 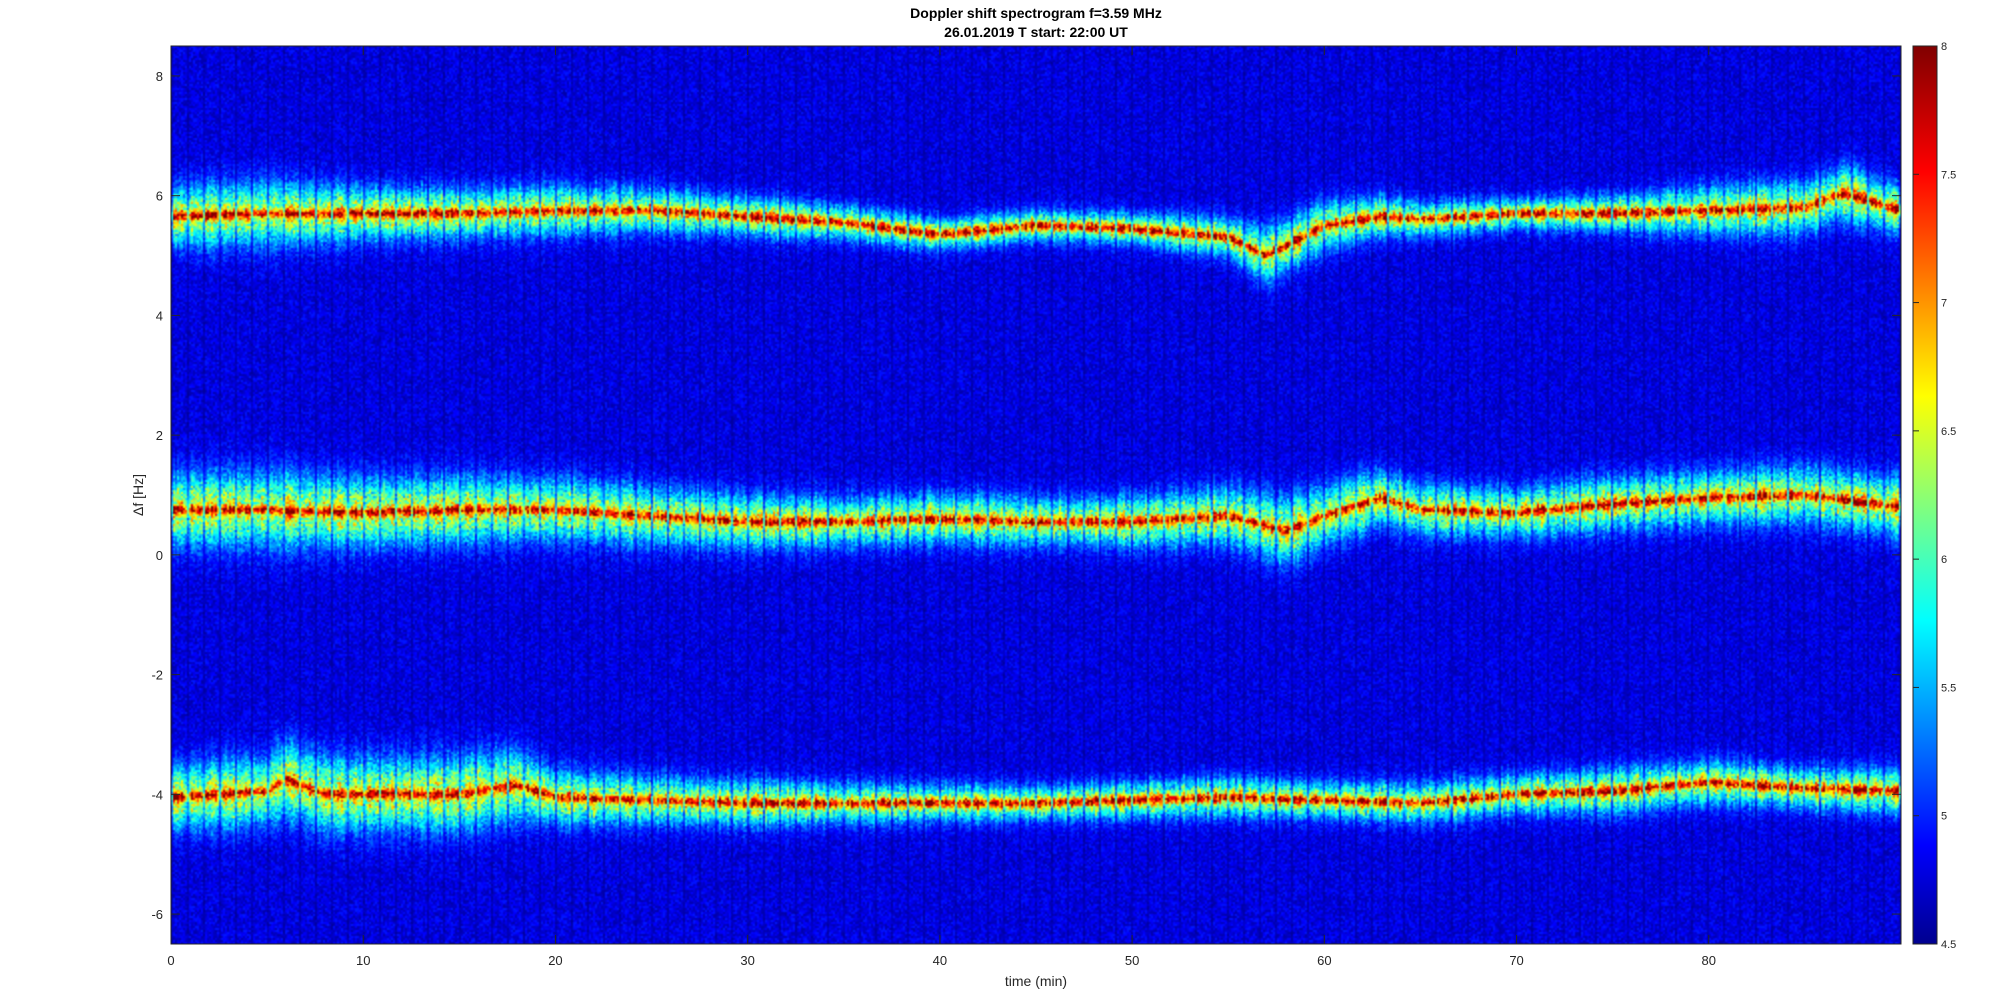 I want to click on x-tick-label: 30, so click(x=747, y=960).